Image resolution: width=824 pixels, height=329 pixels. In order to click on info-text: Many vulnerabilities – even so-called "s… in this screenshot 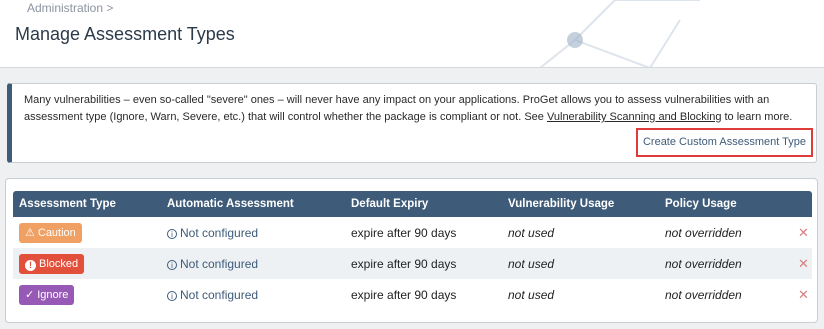, I will do `click(419, 109)`.